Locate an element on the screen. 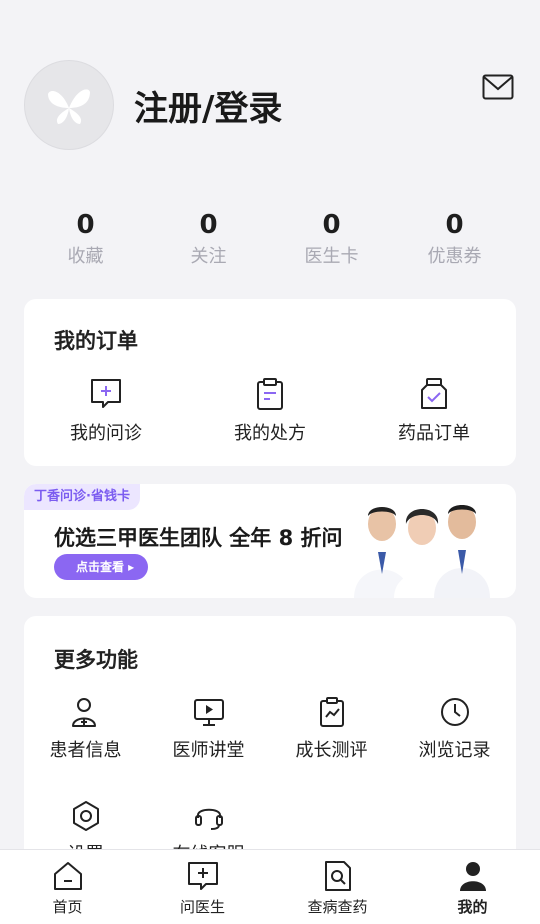  headset-icon is located at coordinates (208, 819).